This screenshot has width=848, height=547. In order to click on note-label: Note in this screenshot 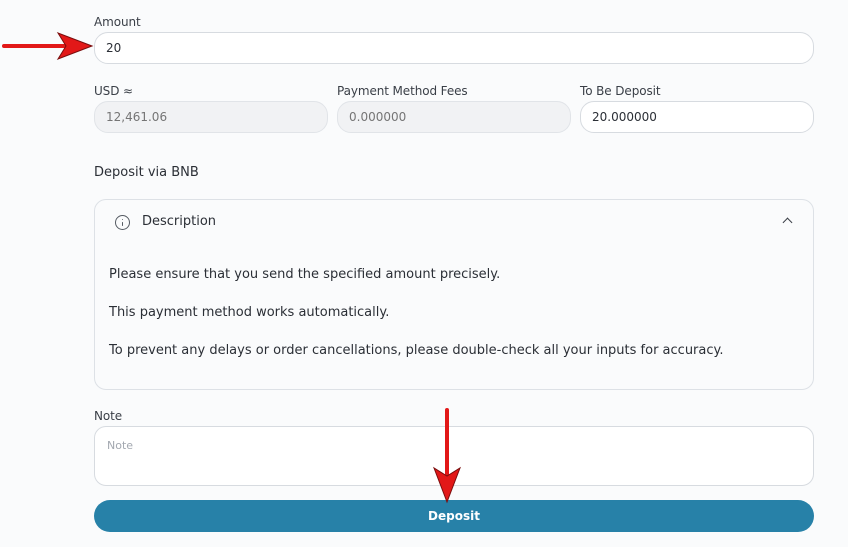, I will do `click(108, 416)`.